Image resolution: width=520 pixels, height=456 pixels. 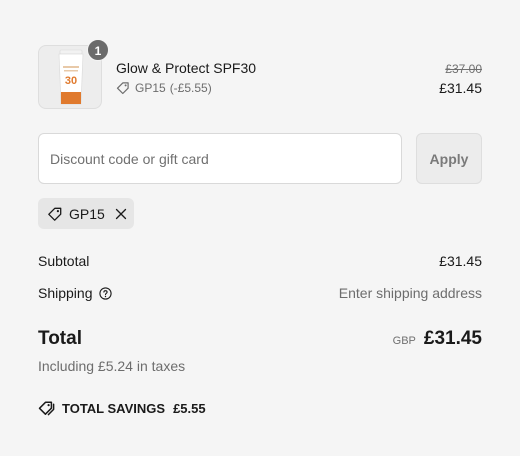 What do you see at coordinates (190, 88) in the screenshot?
I see `product-discount-amount: (-£5.55)` at bounding box center [190, 88].